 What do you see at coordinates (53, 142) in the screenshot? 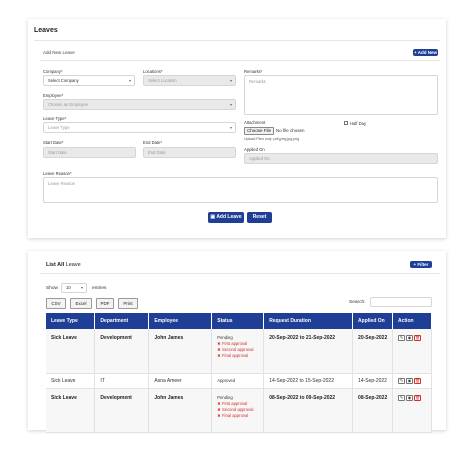
I see `start-date-label: Start Date*` at bounding box center [53, 142].